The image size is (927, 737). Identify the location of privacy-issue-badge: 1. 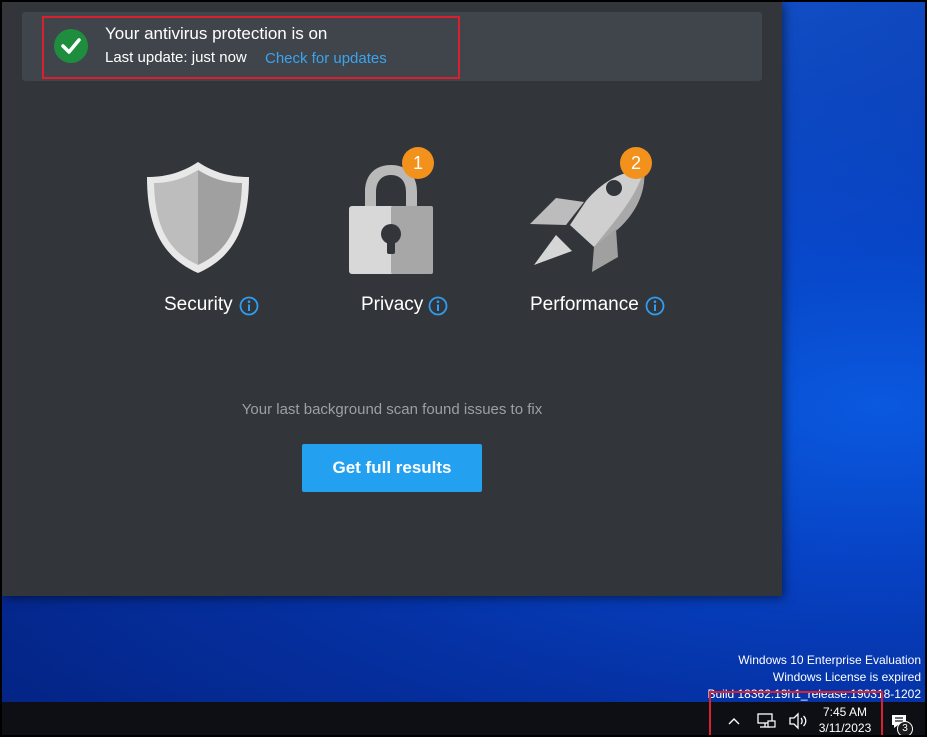
(418, 163).